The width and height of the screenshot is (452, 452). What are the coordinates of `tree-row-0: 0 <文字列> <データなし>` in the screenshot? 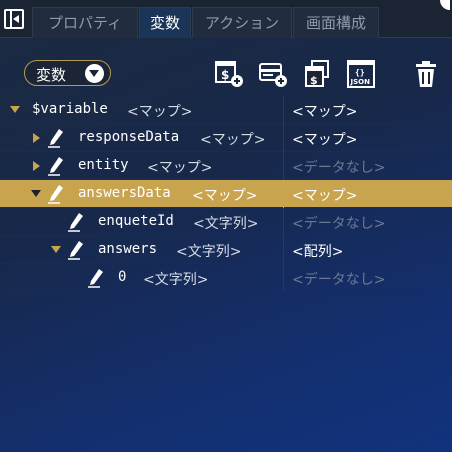 It's located at (226, 278).